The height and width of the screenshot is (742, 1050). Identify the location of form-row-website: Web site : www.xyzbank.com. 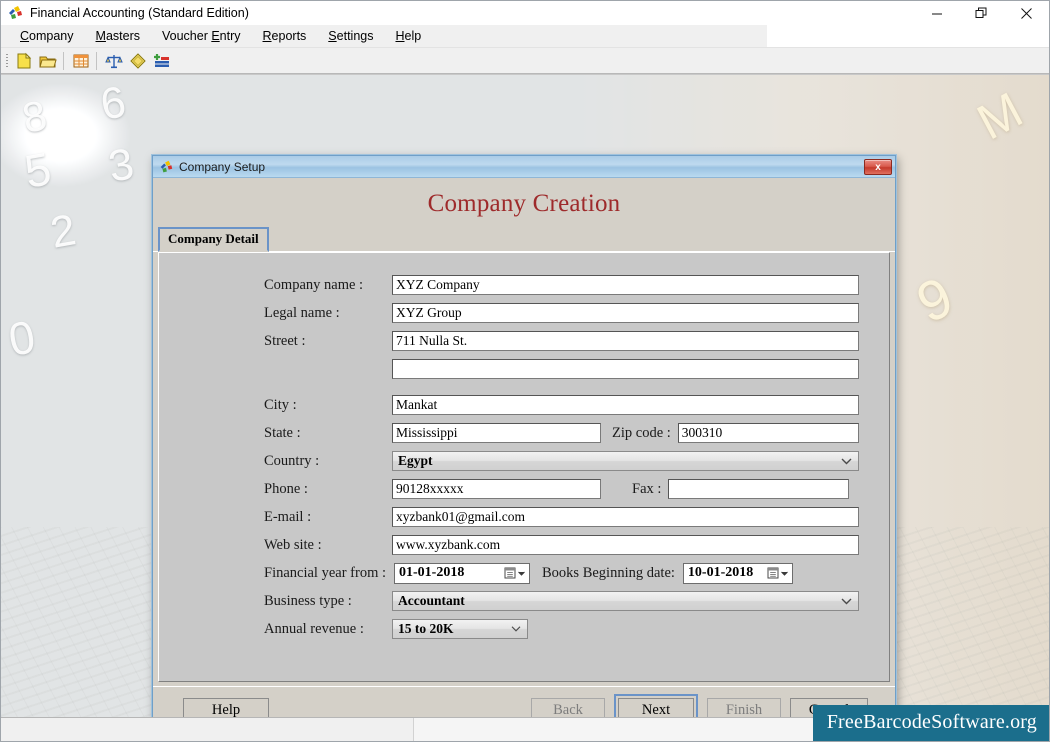
(524, 545).